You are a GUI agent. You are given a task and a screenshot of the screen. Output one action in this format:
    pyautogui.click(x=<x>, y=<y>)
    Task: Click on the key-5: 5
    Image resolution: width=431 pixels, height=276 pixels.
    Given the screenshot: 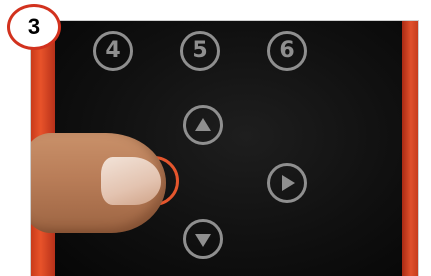 What is the action you would take?
    pyautogui.click(x=200, y=51)
    